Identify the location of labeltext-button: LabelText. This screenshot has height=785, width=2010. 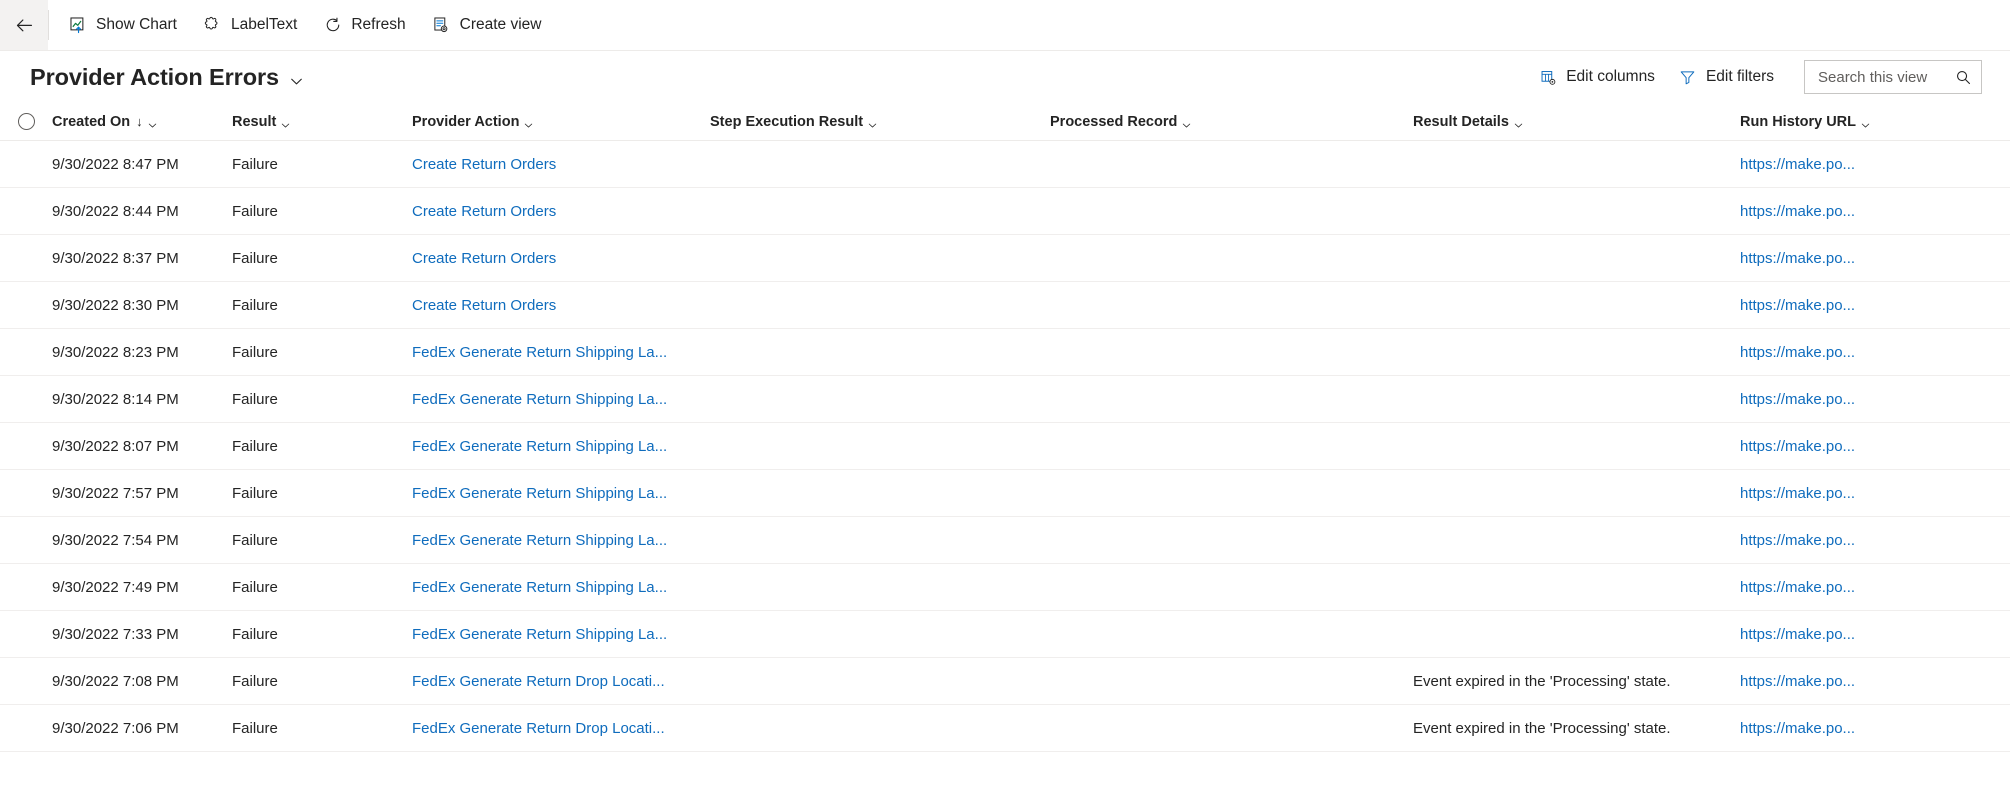
(250, 25).